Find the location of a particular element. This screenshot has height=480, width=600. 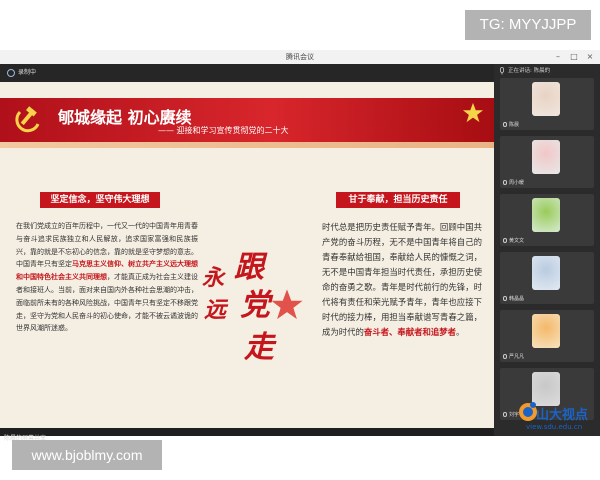

participant-name-row: 黄文文 is located at coordinates (513, 240).